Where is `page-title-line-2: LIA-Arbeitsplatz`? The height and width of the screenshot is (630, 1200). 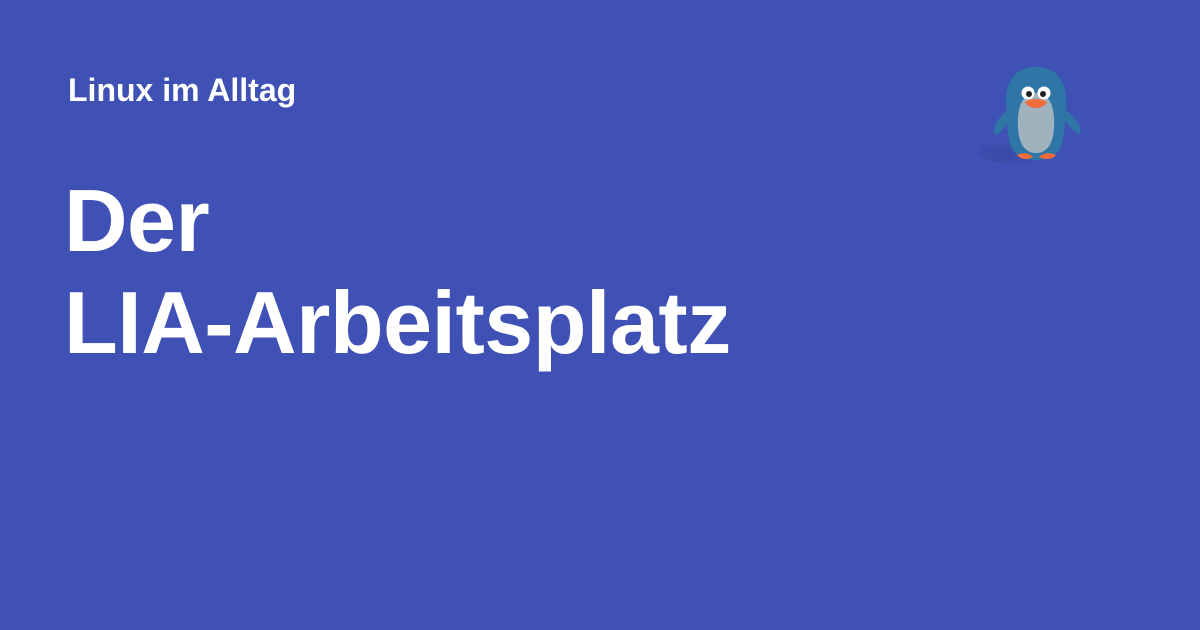
page-title-line-2: LIA-Arbeitsplatz is located at coordinates (397, 322).